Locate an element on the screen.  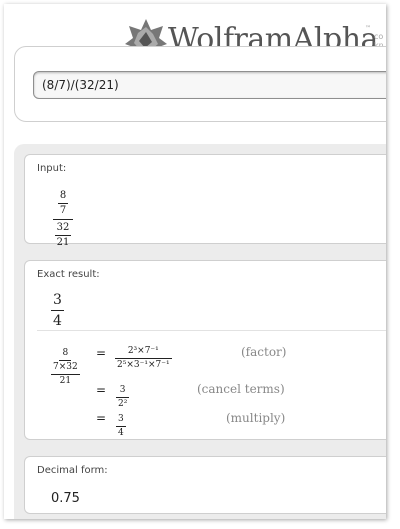
step-3-expression: 3 4 is located at coordinates (121, 422).